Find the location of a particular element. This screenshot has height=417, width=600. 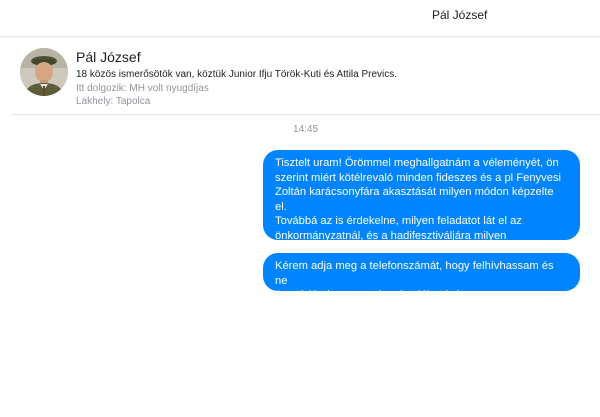

work-info: Itt dolgozik: MH volt nyugdíjas is located at coordinates (142, 88).